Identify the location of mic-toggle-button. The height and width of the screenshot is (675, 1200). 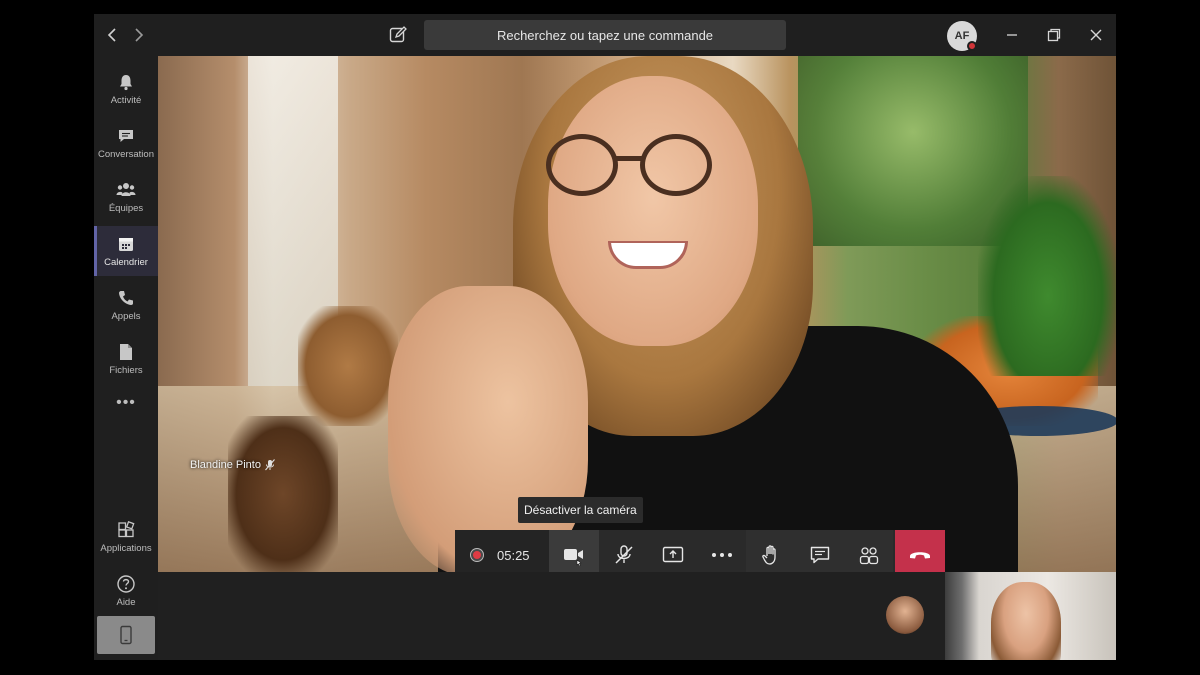
(623, 551).